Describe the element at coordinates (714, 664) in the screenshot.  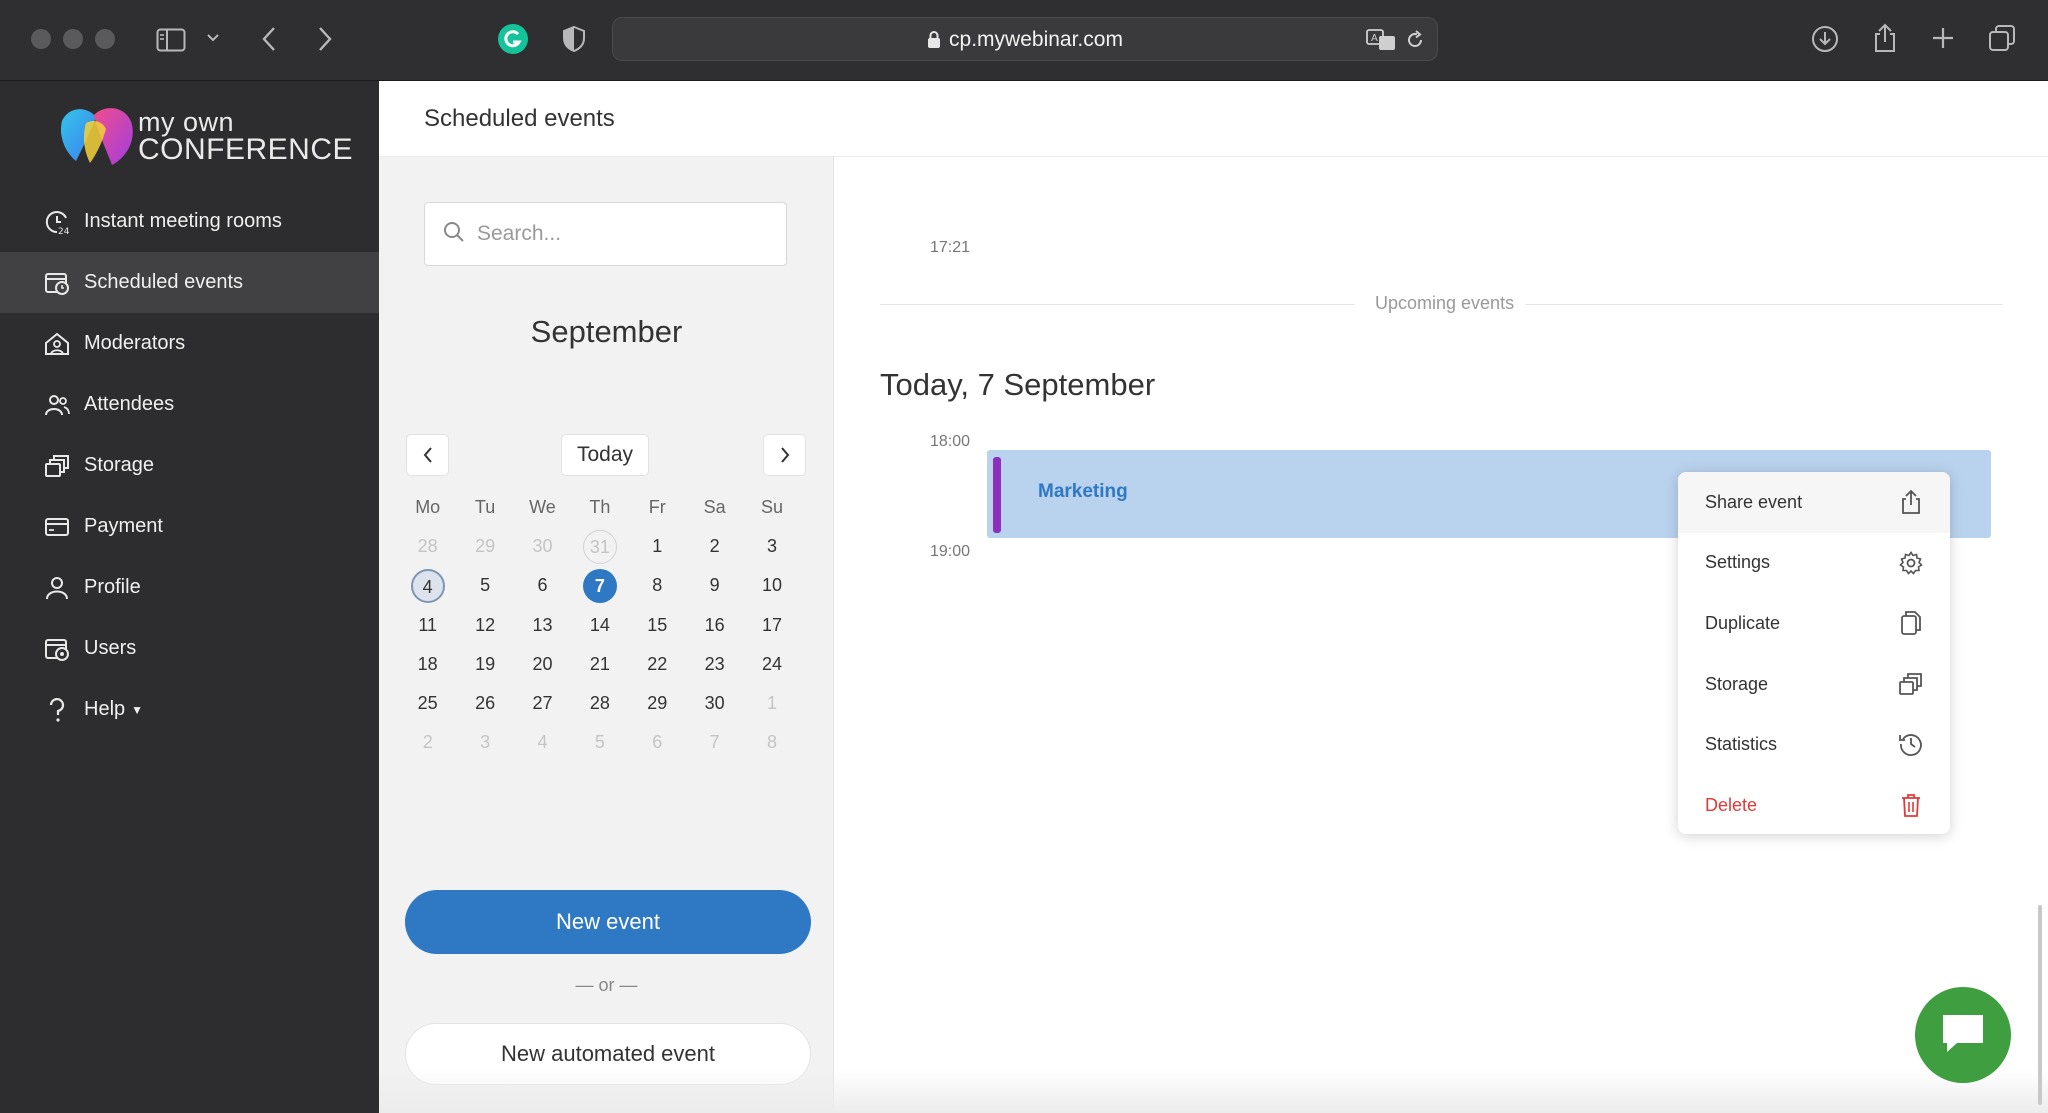
I see `calendar-day: 23` at that location.